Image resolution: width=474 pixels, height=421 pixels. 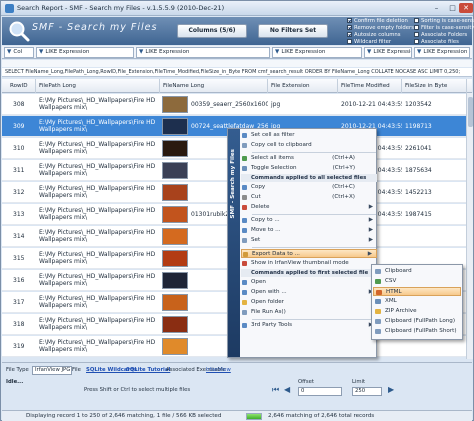 I want to click on vertical-scrollbar, so click(x=469, y=226).